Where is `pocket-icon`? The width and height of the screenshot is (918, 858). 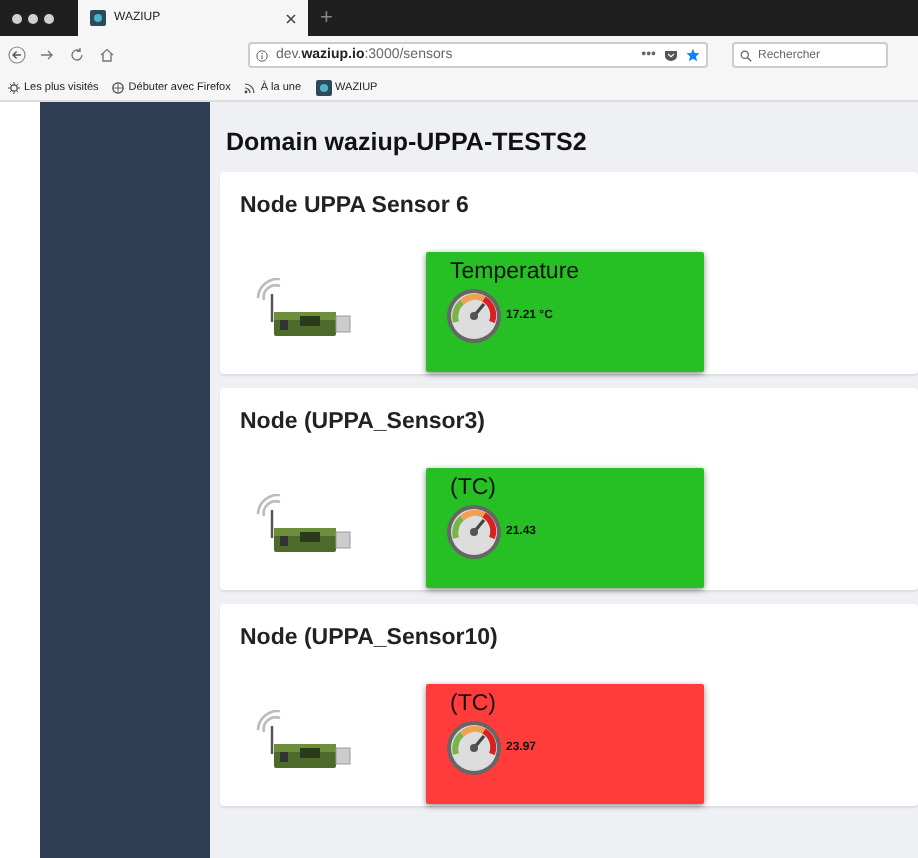
pocket-icon is located at coordinates (671, 55).